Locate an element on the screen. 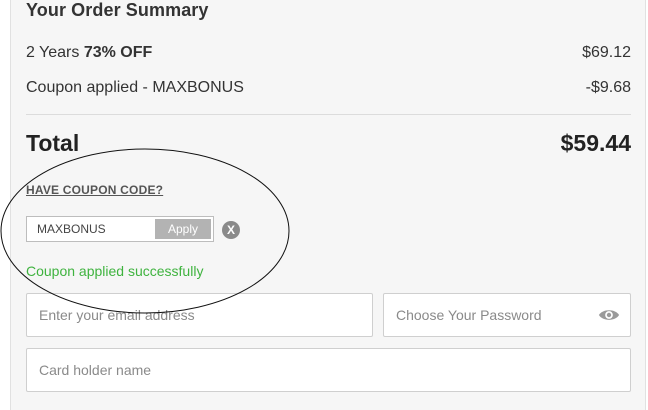 The image size is (648, 410). password-field-container is located at coordinates (507, 315).